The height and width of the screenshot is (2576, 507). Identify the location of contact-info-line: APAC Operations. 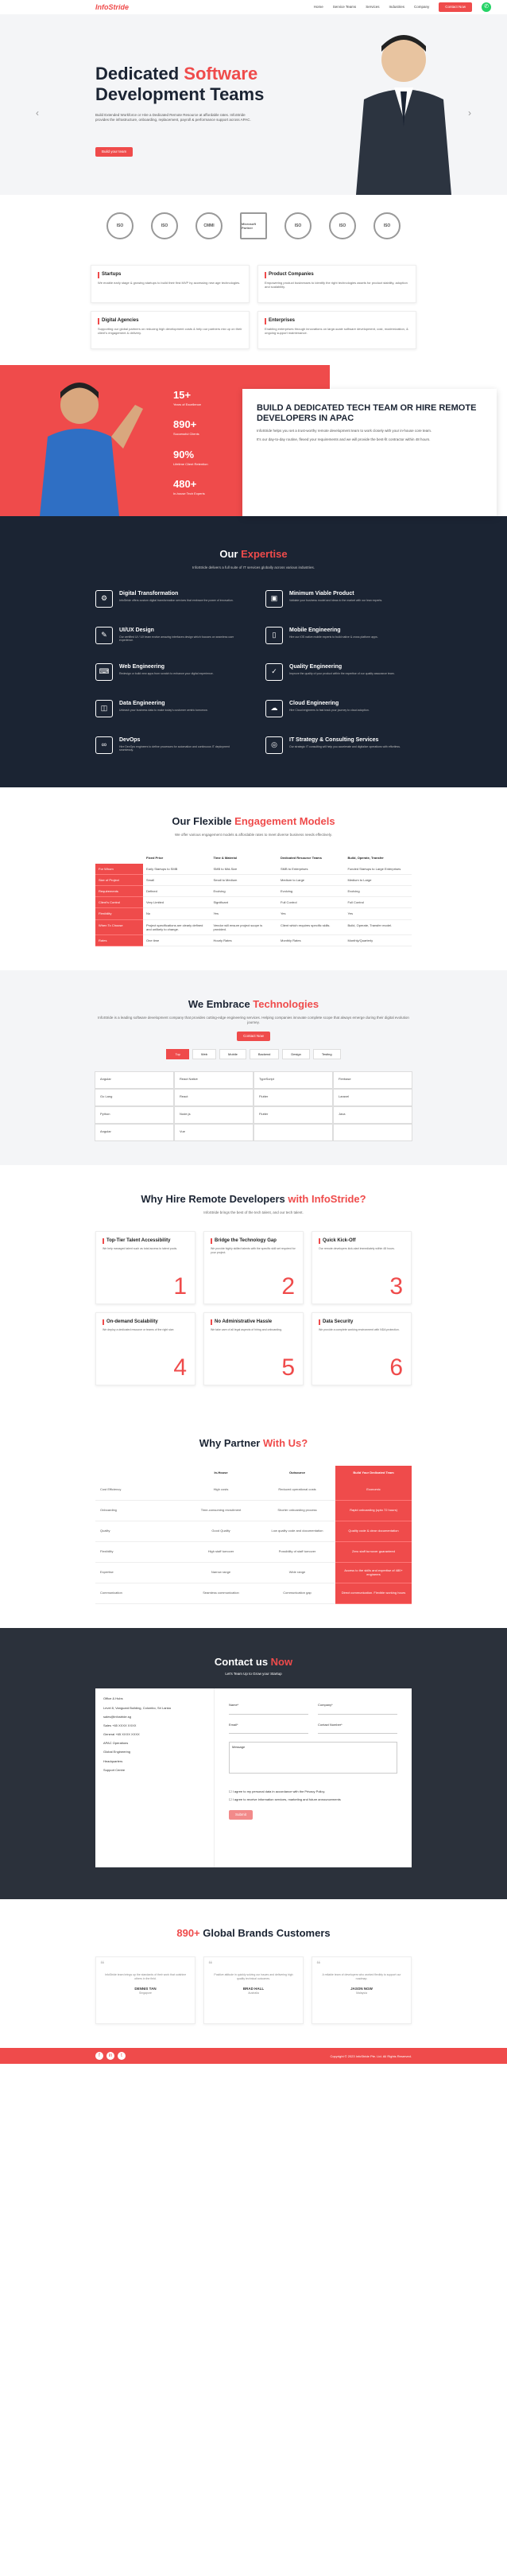
(116, 1743).